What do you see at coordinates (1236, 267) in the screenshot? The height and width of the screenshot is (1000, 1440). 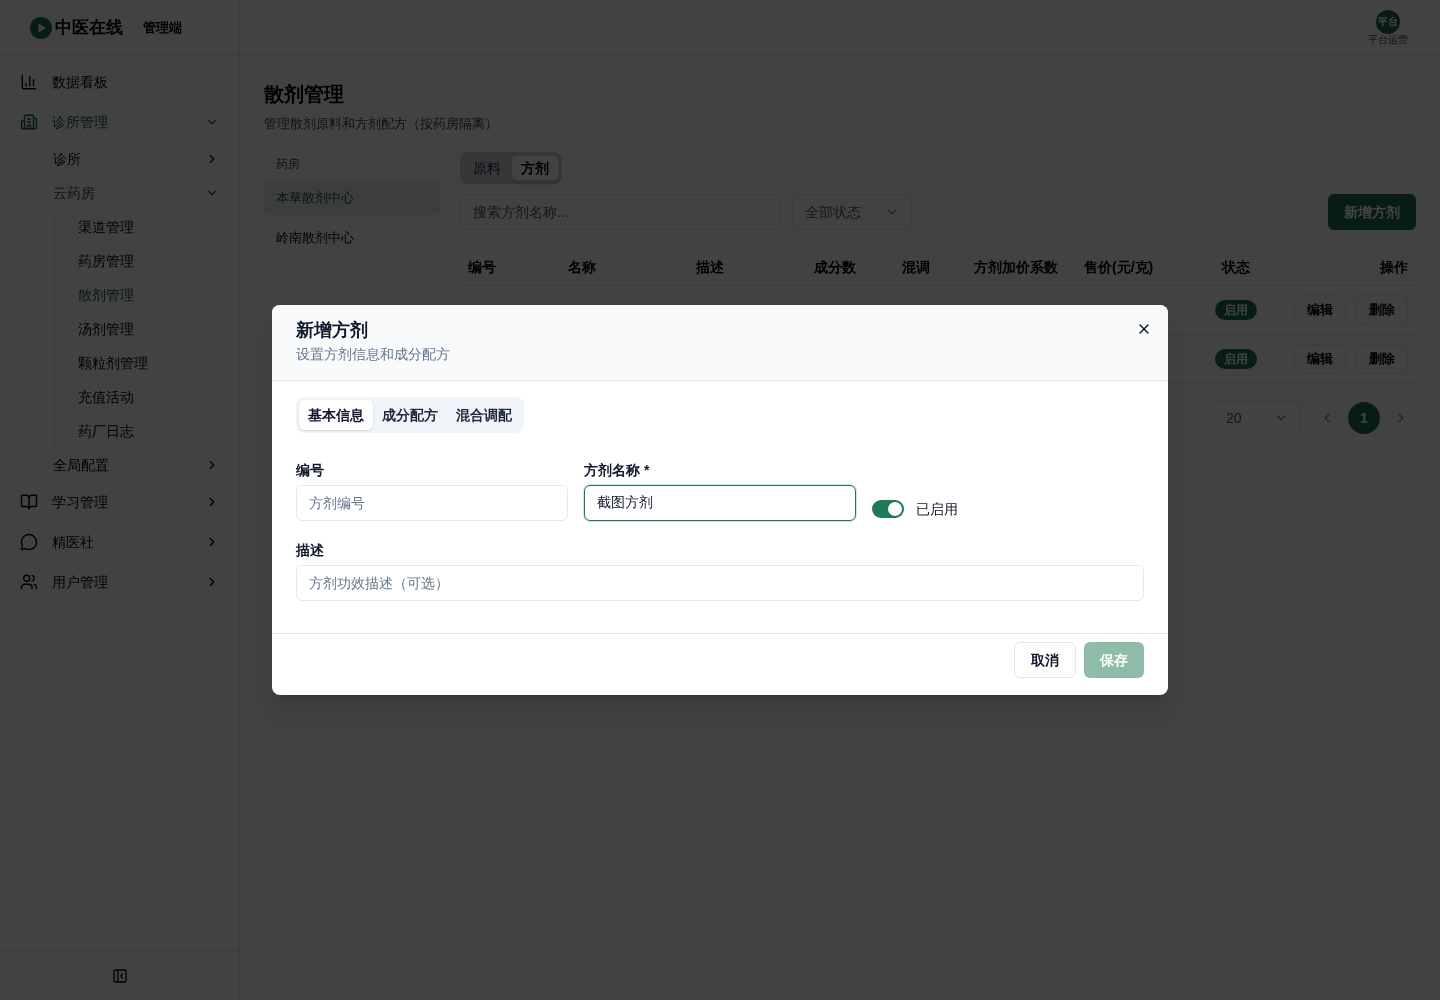 I see `column-header: 状态` at bounding box center [1236, 267].